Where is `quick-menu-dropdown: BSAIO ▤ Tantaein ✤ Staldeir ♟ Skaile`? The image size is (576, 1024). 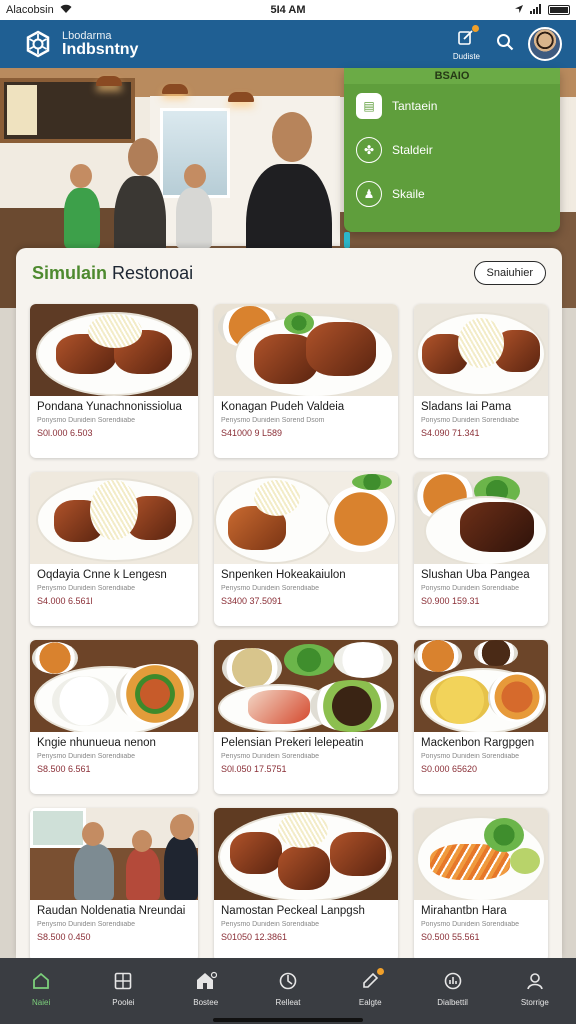 quick-menu-dropdown: BSAIO ▤ Tantaein ✤ Staldeir ♟ Skaile is located at coordinates (452, 150).